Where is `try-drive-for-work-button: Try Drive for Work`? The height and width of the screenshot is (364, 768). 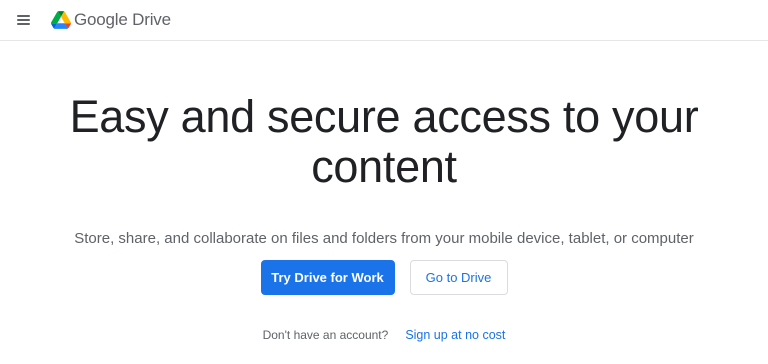 try-drive-for-work-button: Try Drive for Work is located at coordinates (327, 277).